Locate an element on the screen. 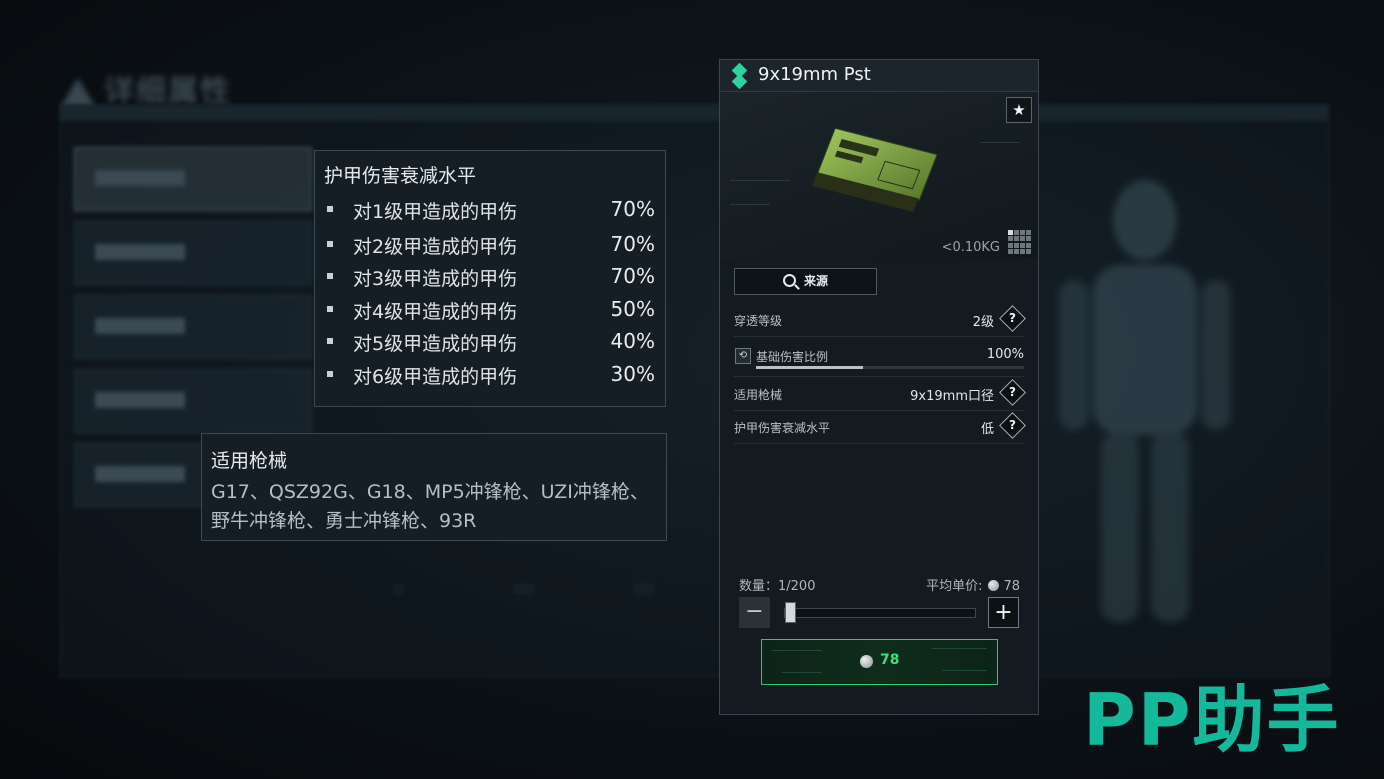  average-price-value: 78 is located at coordinates (1011, 586).